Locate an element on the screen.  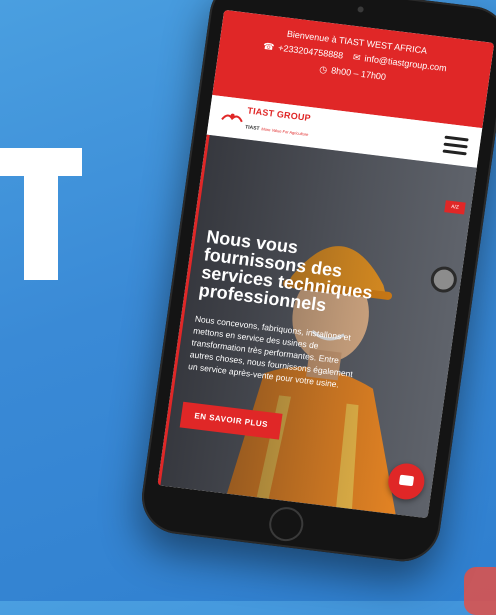
home-button is located at coordinates (286, 524).